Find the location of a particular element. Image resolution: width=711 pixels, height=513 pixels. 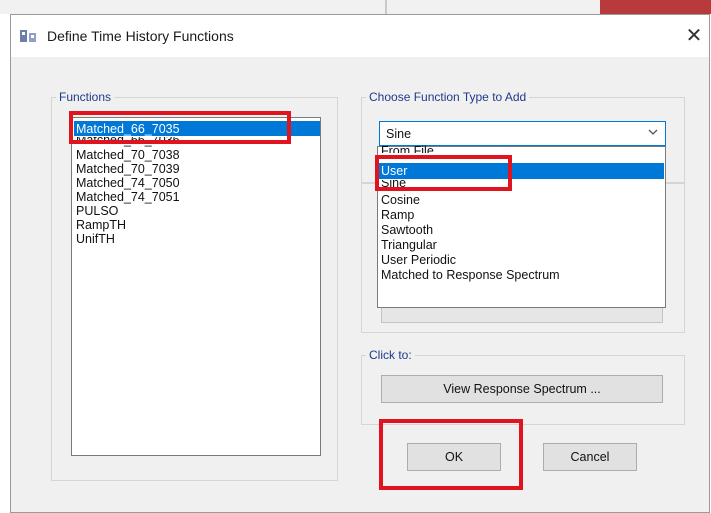

list-item: Matched_74_7051 is located at coordinates (128, 197).